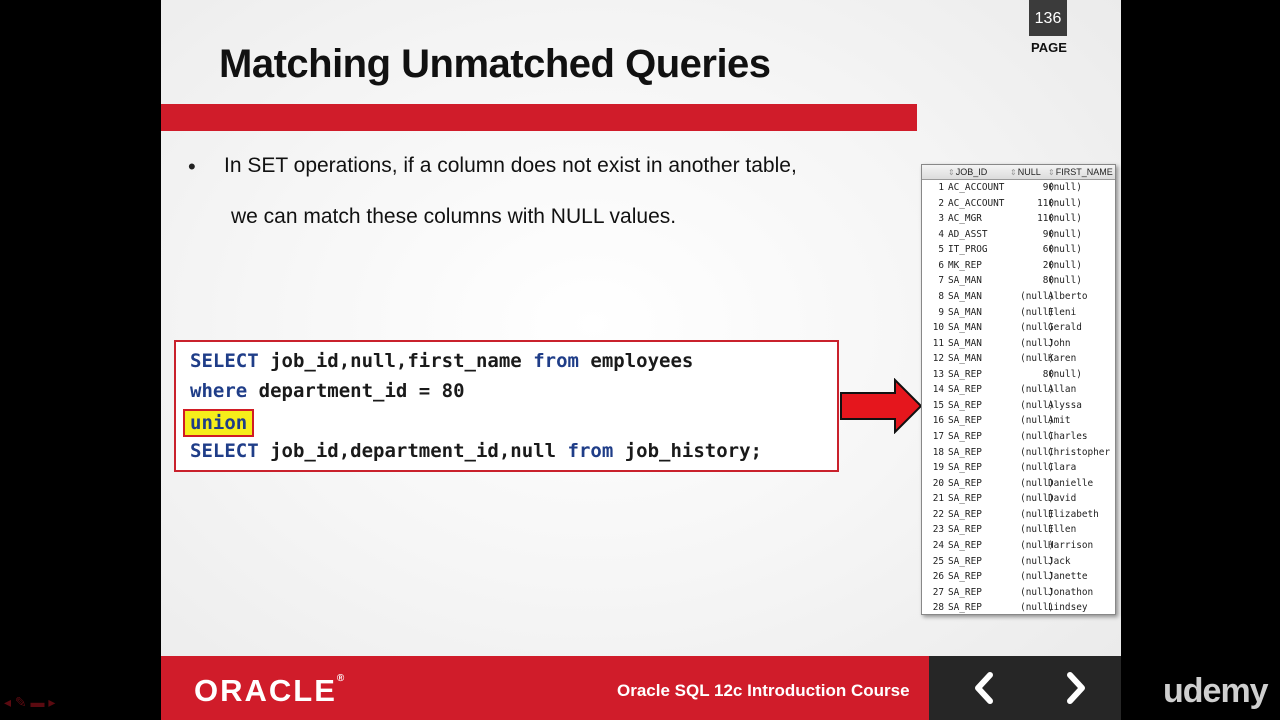 The height and width of the screenshot is (720, 1280). Describe the element at coordinates (1059, 343) in the screenshot. I see `cell-first-name: John` at that location.